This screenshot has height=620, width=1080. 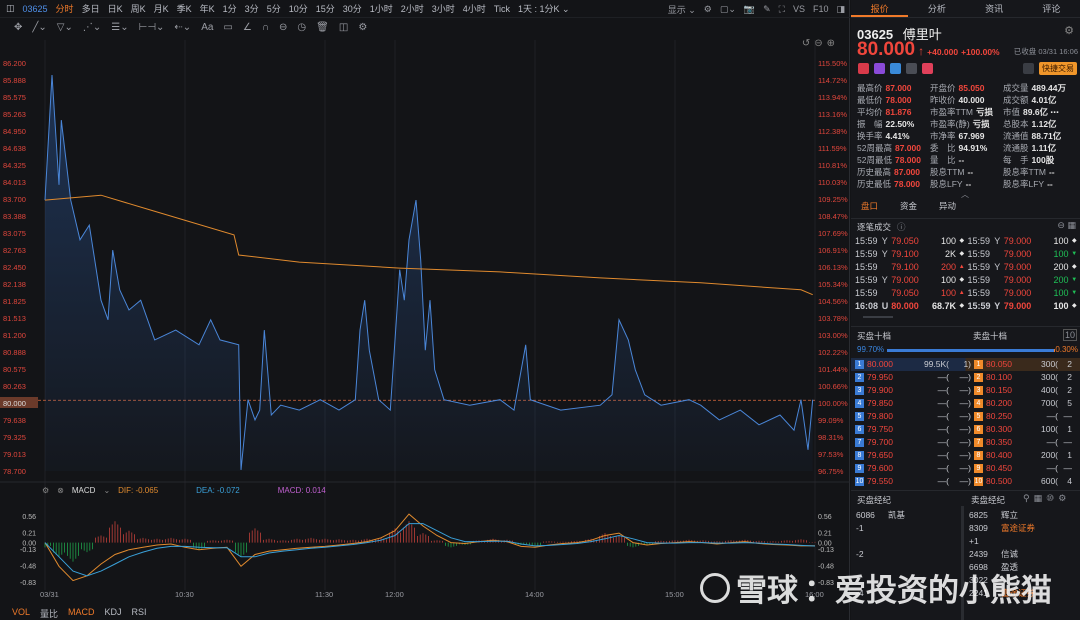 I want to click on price-axis-label: 81.200, so click(x=14, y=335).